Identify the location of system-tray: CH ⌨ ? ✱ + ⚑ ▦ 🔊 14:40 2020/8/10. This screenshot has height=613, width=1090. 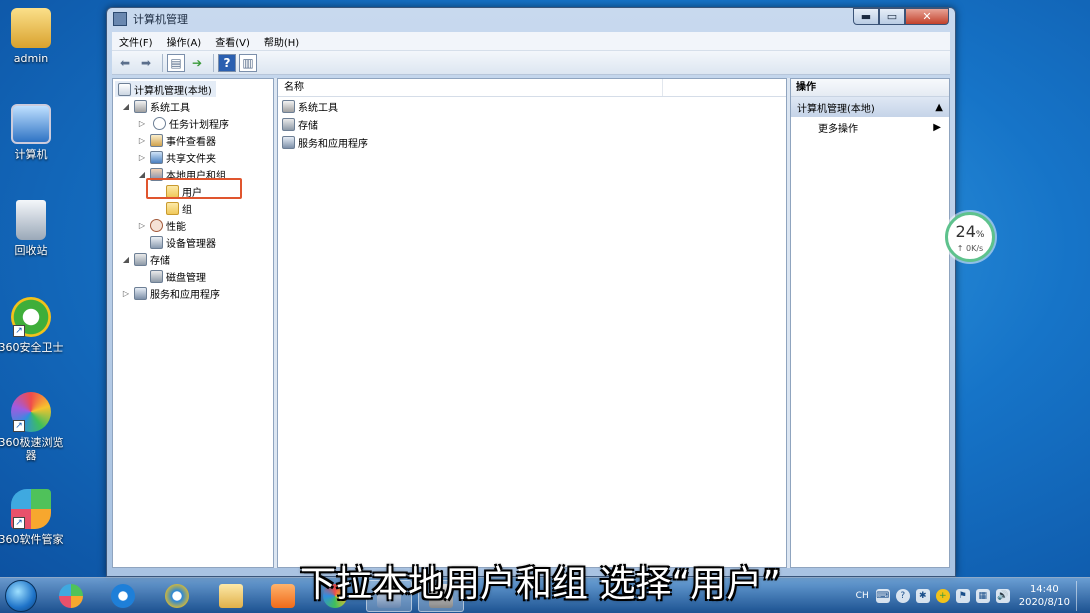
(971, 596).